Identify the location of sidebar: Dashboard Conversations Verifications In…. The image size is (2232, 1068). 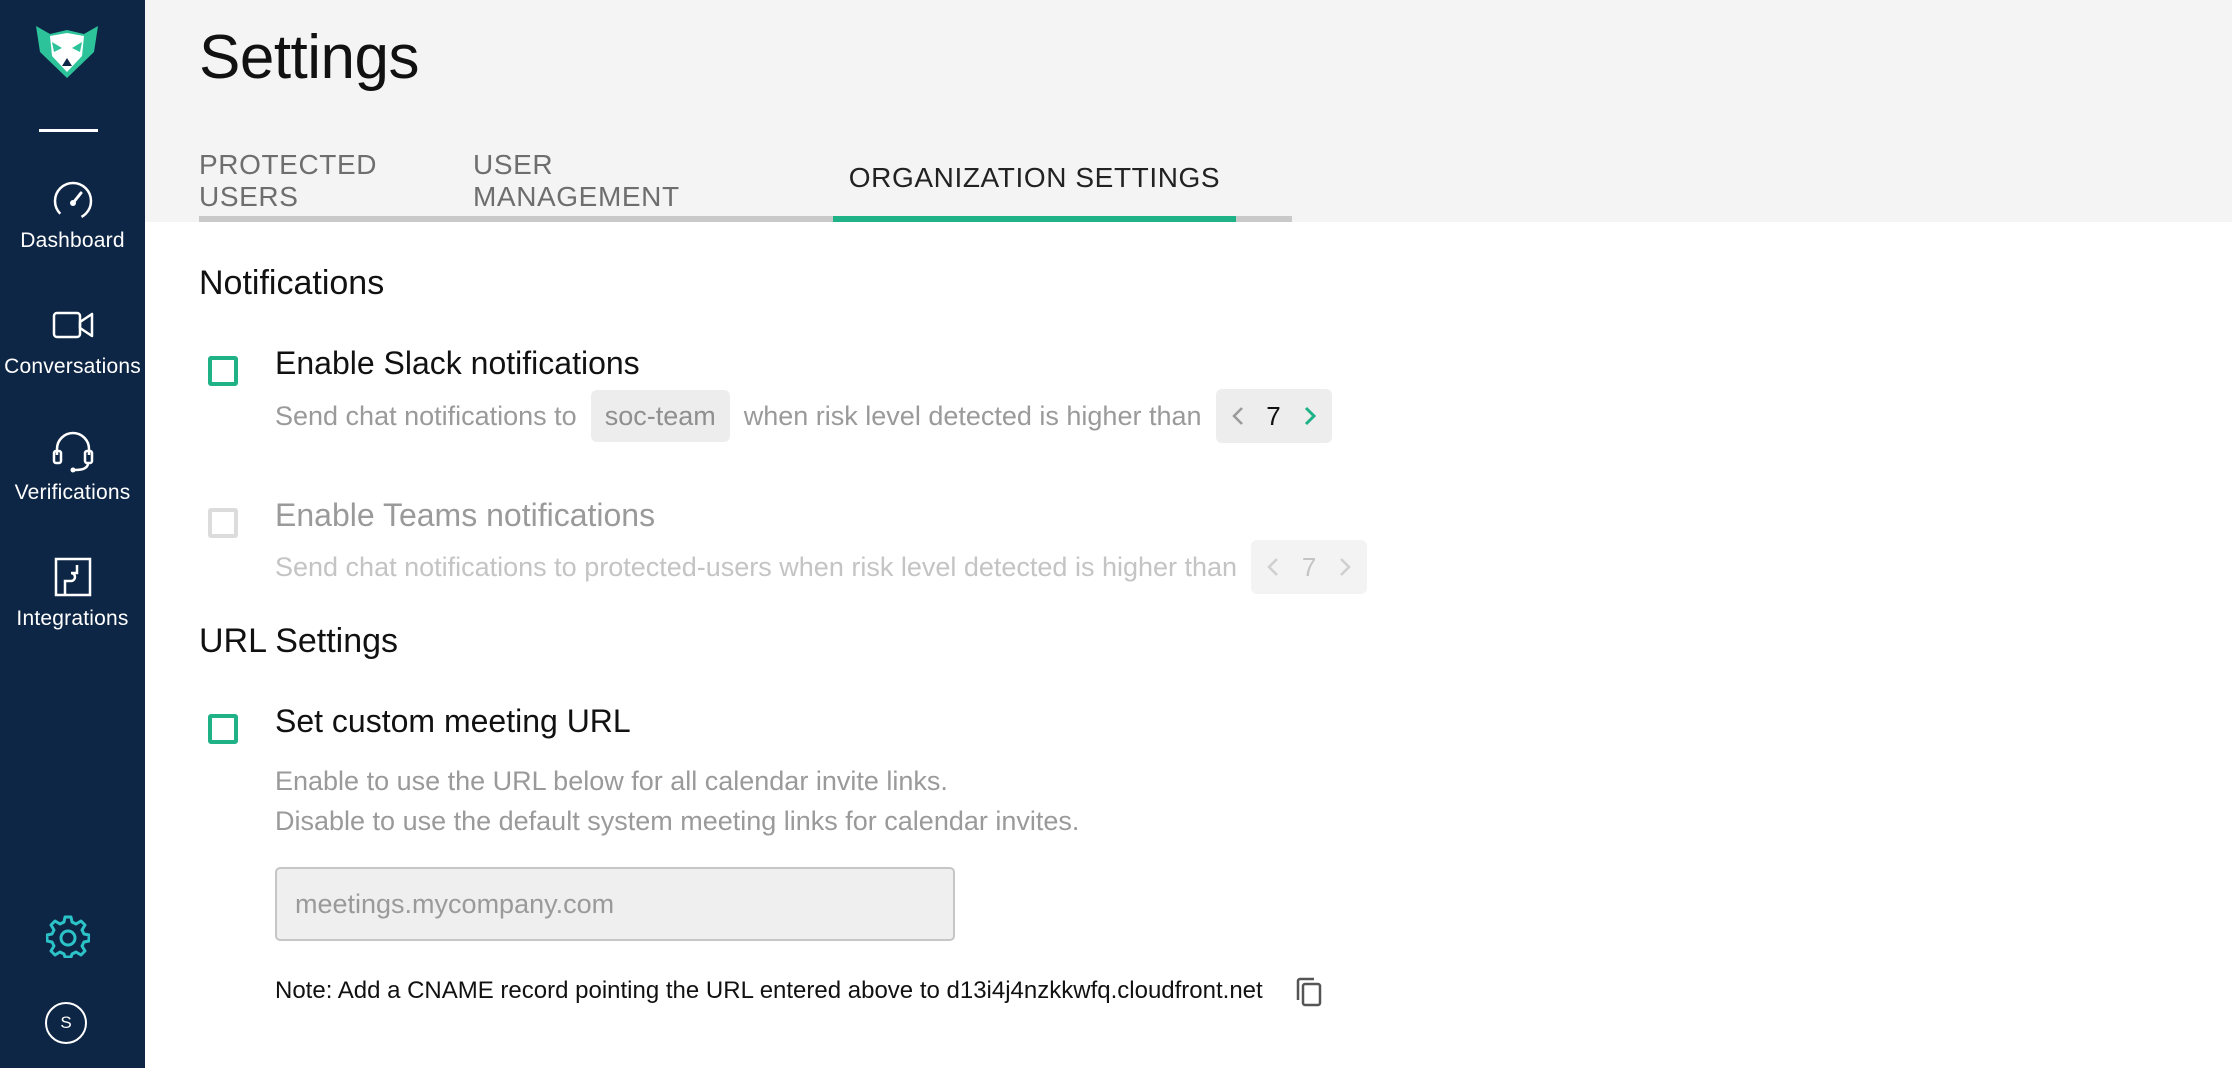
(72, 534).